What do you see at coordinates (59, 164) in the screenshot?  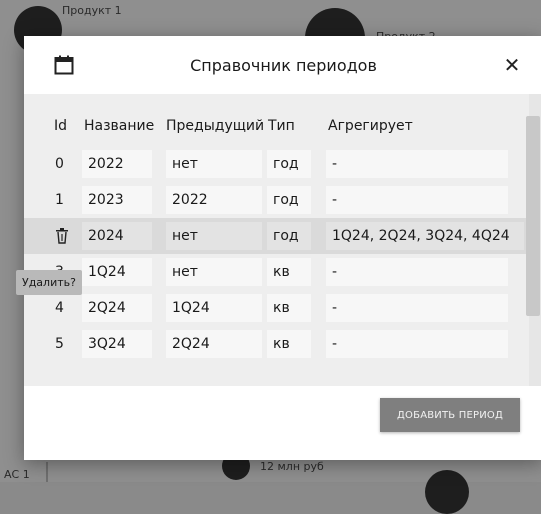 I see `cell-id: 0` at bounding box center [59, 164].